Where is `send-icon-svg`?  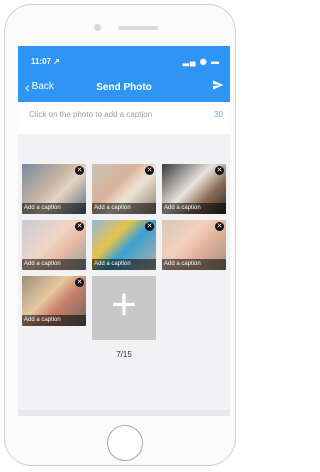 send-icon-svg is located at coordinates (218, 85).